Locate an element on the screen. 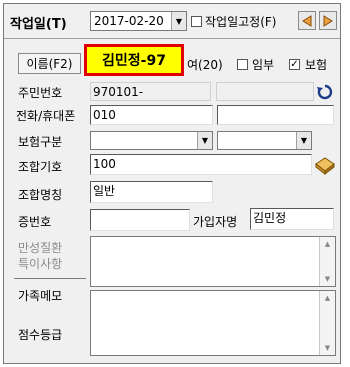  work-date-value: 2017-02-20 is located at coordinates (129, 21).